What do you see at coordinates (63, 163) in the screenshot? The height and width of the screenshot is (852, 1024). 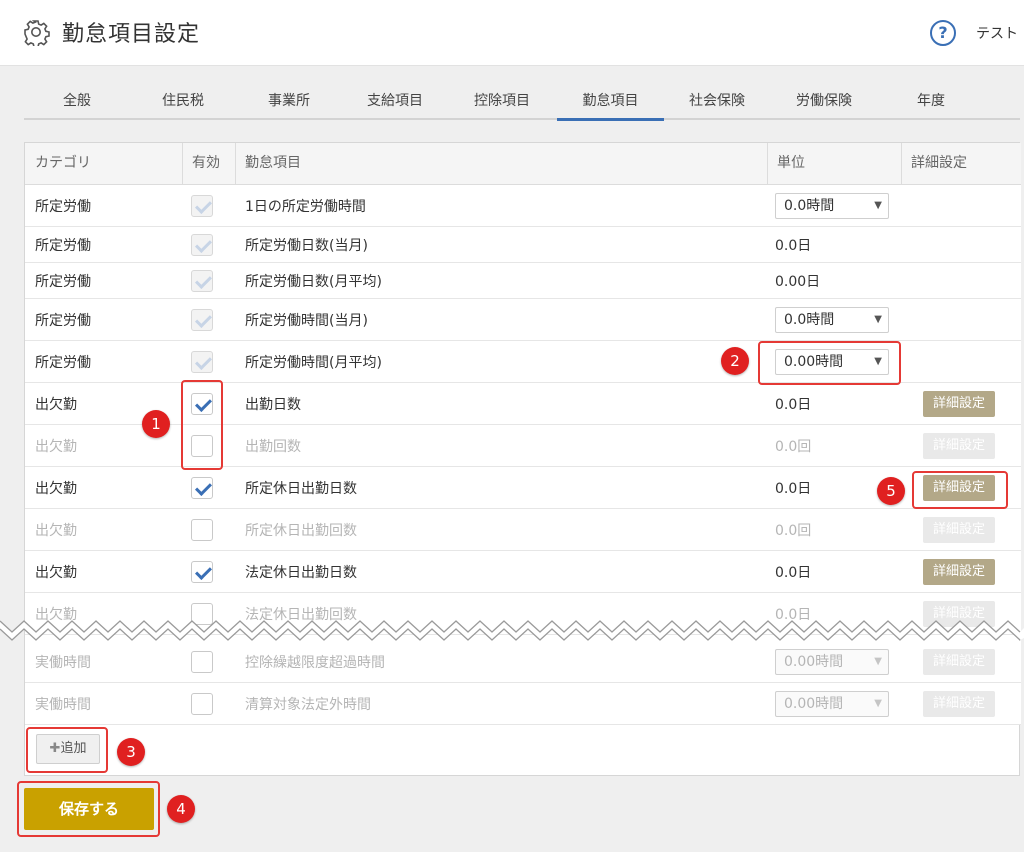 I see `header-category: カテゴリ` at bounding box center [63, 163].